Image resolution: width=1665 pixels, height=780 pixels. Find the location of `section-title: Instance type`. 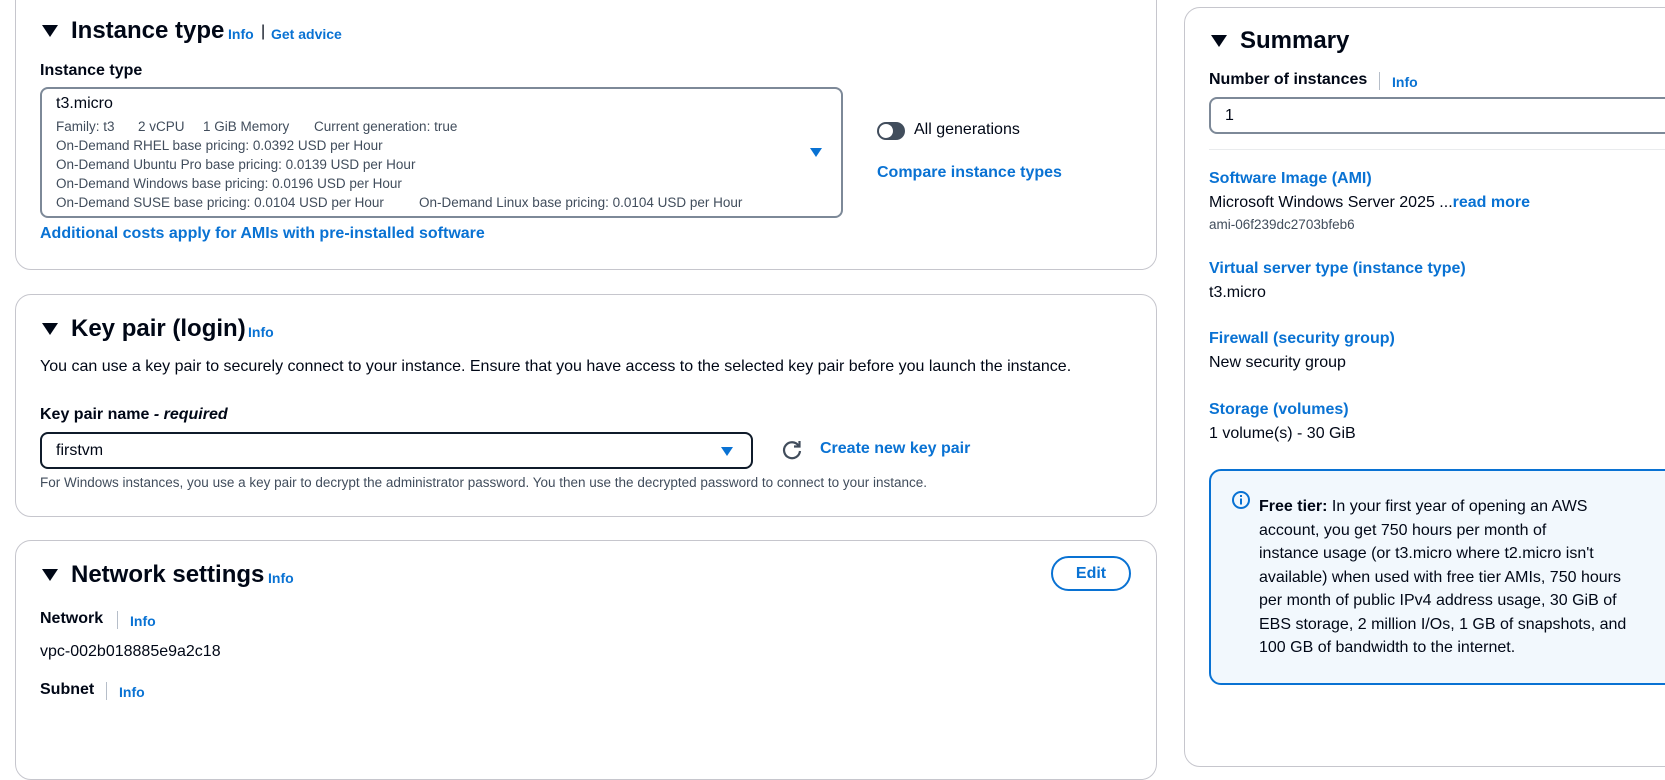

section-title: Instance type is located at coordinates (148, 30).